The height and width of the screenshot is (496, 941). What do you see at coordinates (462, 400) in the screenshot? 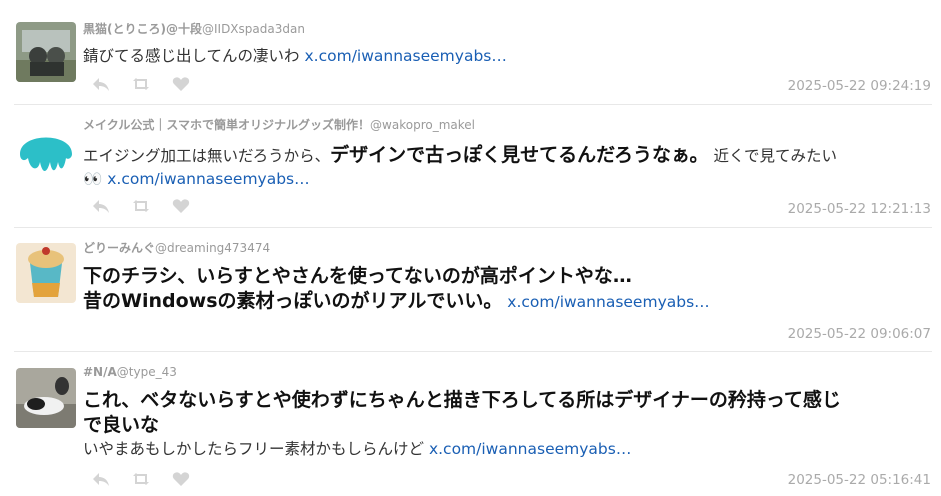
I see `tweet-text-emphasis: これ、ベタないらすとや使わずにちゃんと描き下ろしてる所はデザイナーの矜持って感じ` at bounding box center [462, 400].